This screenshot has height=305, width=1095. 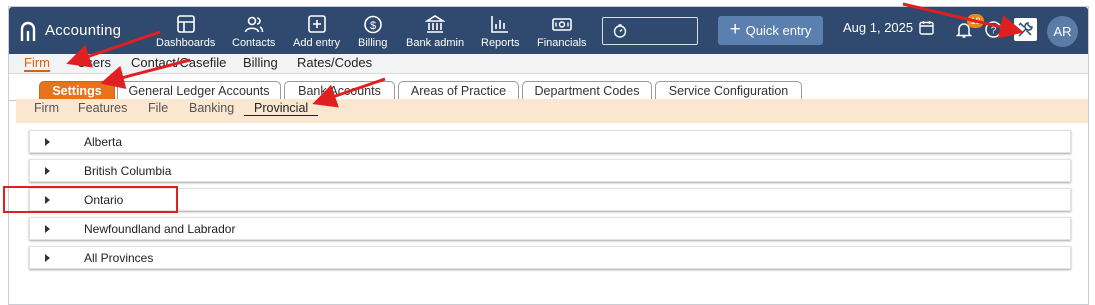 I want to click on calendar-icon, so click(x=926, y=28).